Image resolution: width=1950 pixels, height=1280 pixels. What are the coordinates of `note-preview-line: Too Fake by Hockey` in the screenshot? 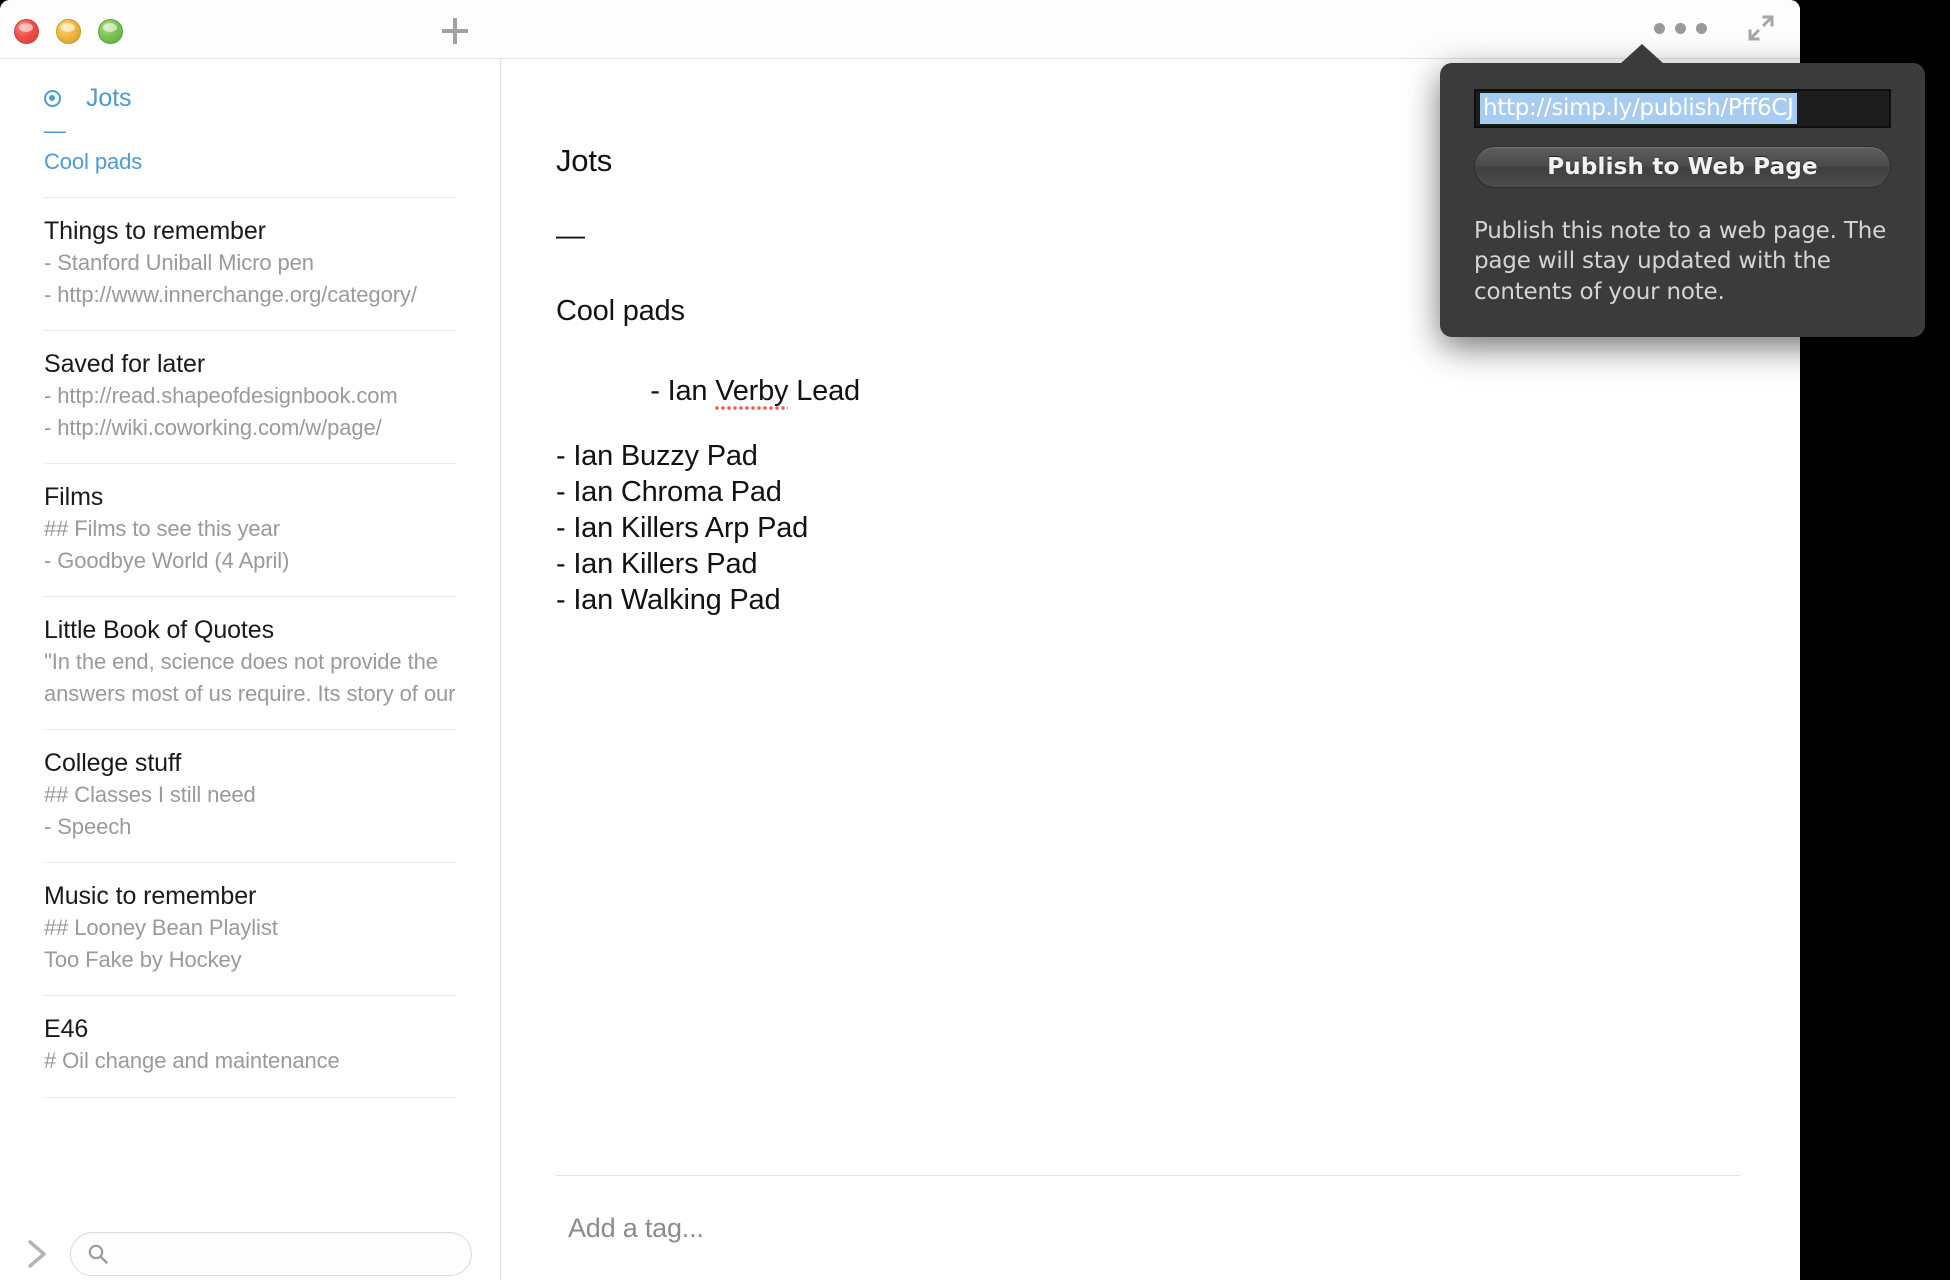 It's located at (143, 959).